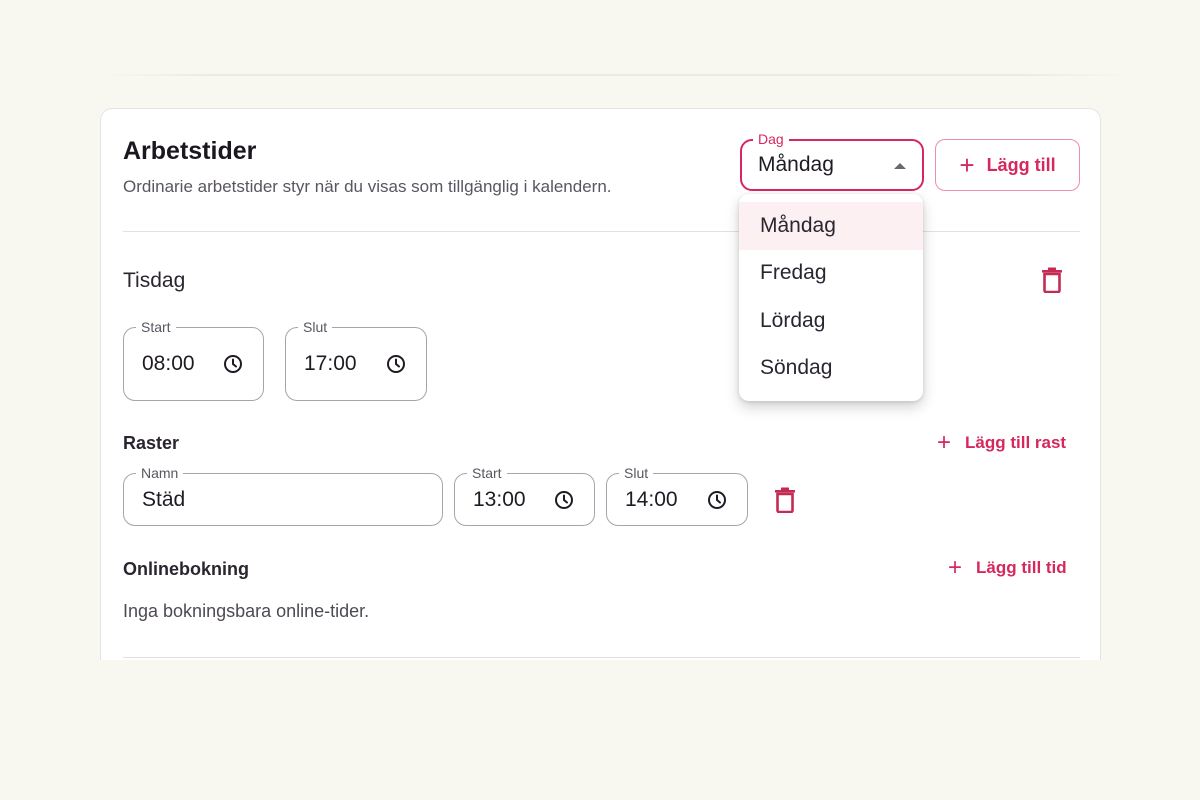  Describe the element at coordinates (154, 280) in the screenshot. I see `day-name: Tisdag` at that location.